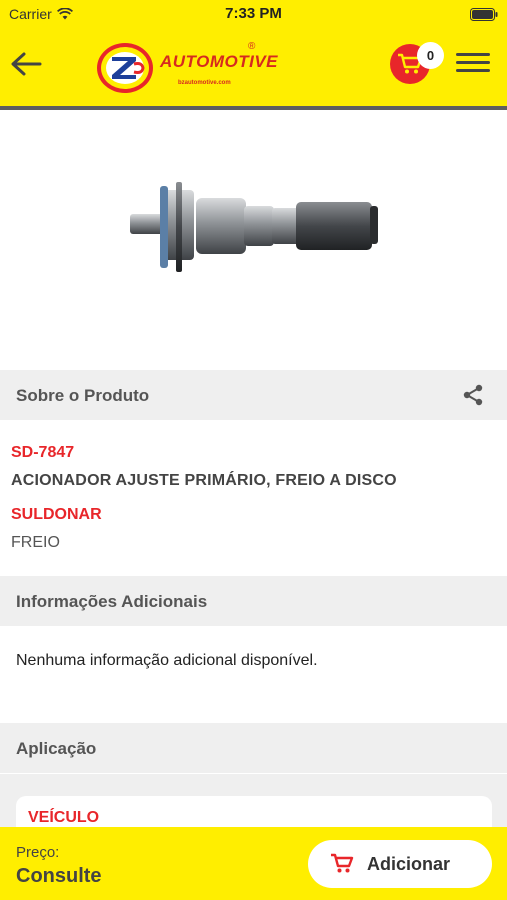 The height and width of the screenshot is (900, 507). I want to click on share-icon, so click(473, 395).